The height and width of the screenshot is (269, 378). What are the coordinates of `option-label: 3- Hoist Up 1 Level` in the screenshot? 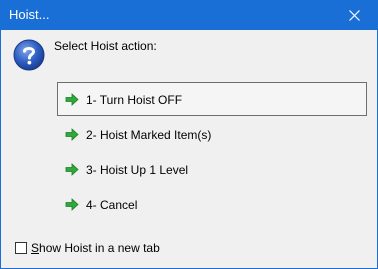 It's located at (137, 170).